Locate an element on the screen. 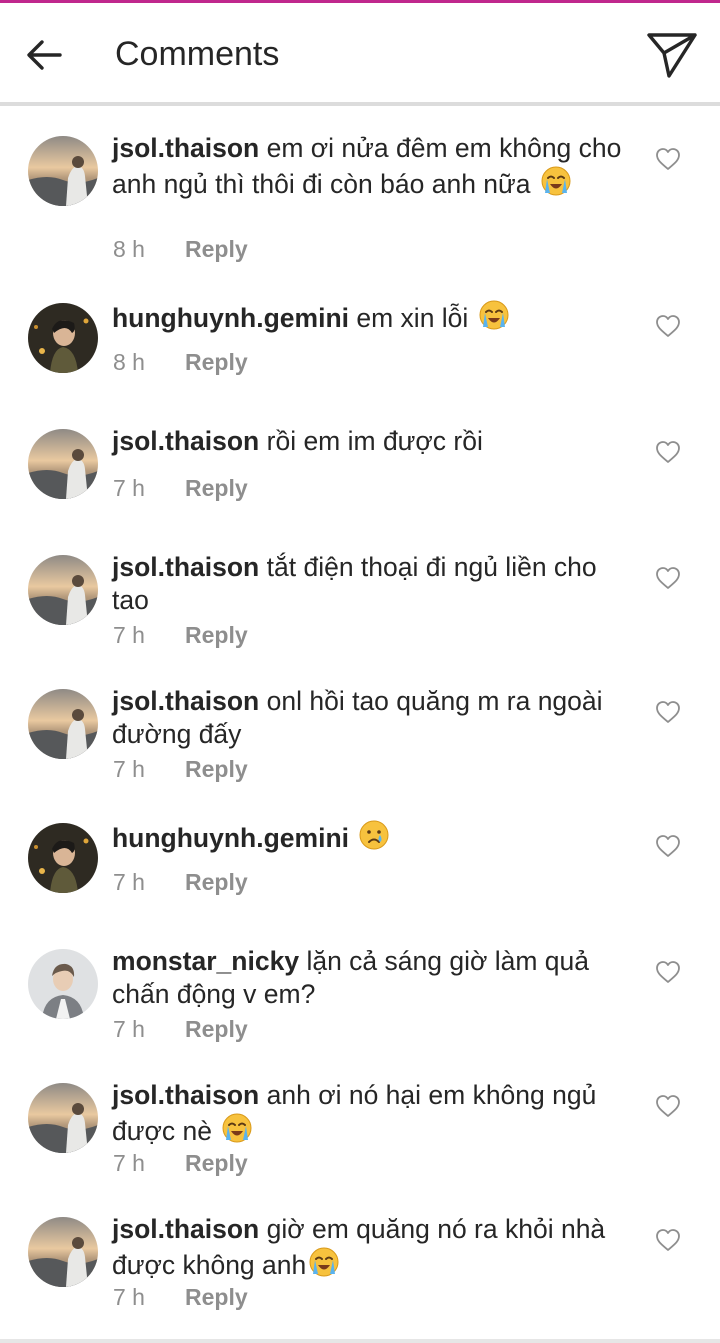 This screenshot has width=720, height=1343. bottom-divider is located at coordinates (360, 1341).